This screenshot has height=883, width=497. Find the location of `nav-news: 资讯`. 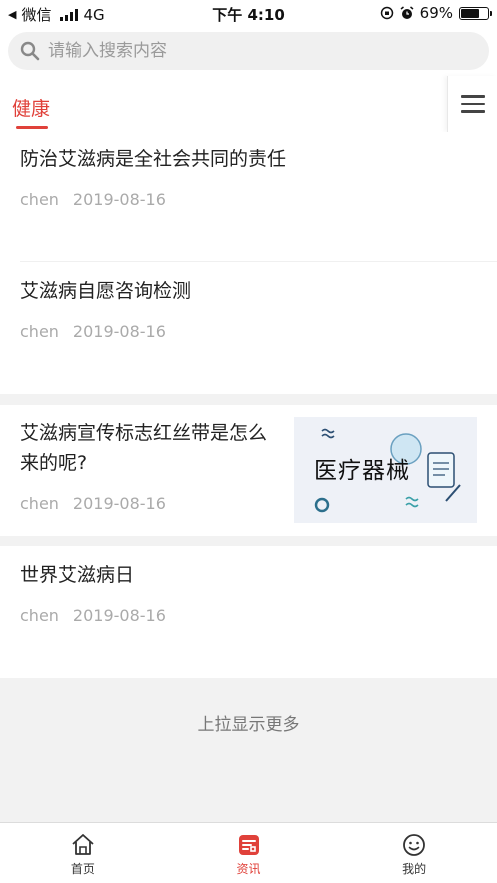

nav-news: 资讯 is located at coordinates (249, 853).